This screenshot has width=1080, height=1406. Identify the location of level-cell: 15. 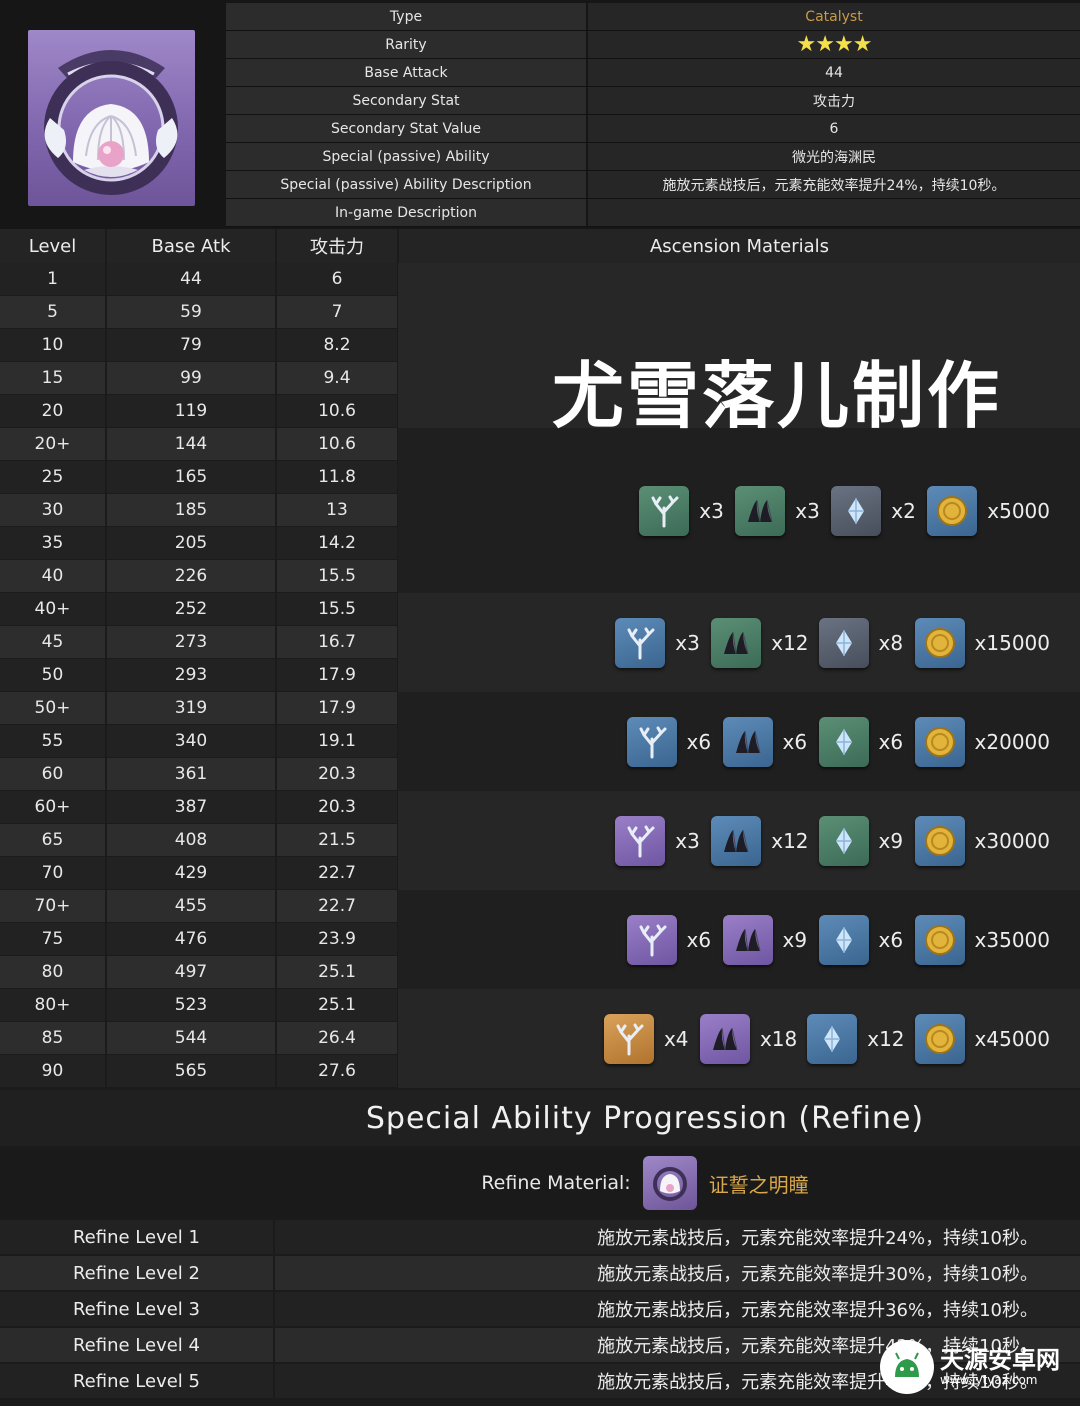
(52, 378).